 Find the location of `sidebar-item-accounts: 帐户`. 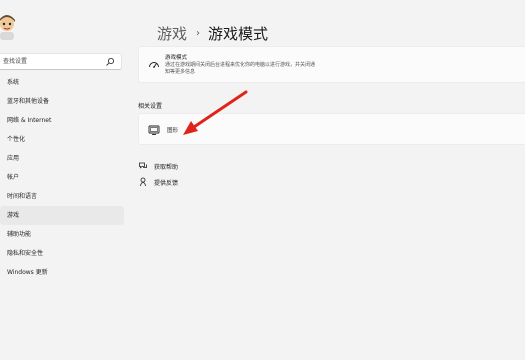

sidebar-item-accounts: 帐户 is located at coordinates (62, 177).